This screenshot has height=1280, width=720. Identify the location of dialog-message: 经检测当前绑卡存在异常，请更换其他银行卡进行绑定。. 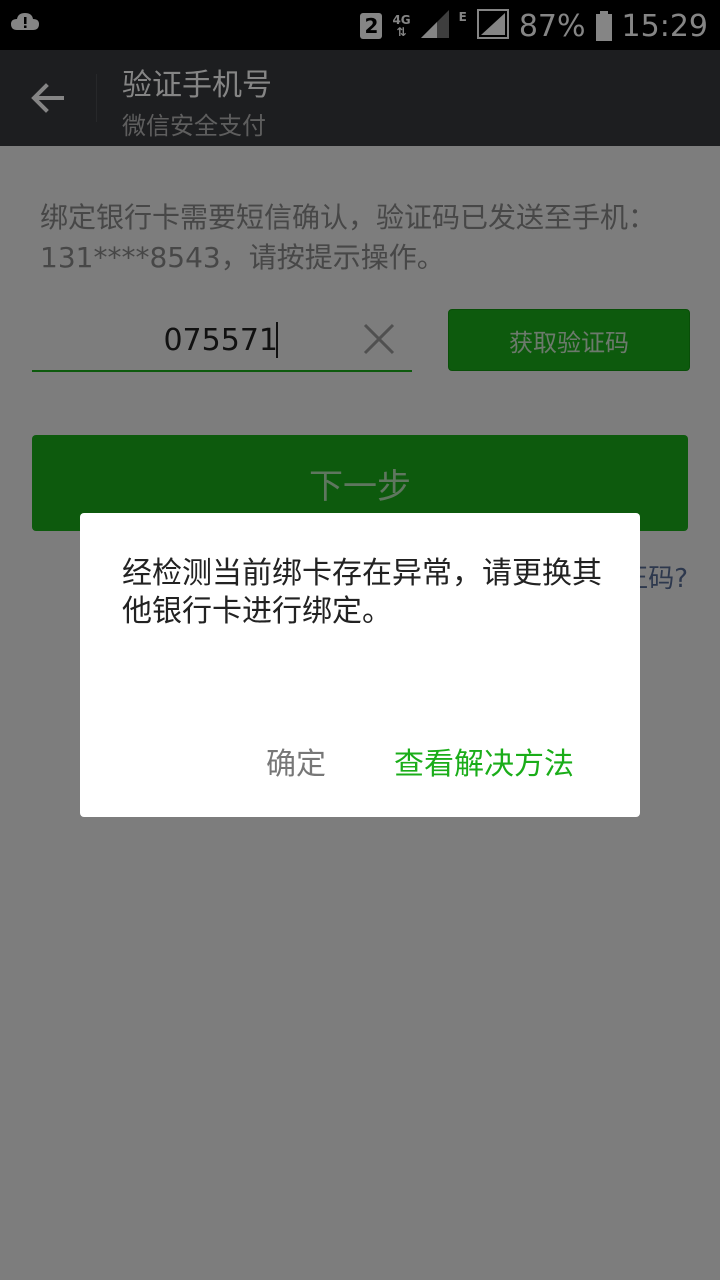
(362, 592).